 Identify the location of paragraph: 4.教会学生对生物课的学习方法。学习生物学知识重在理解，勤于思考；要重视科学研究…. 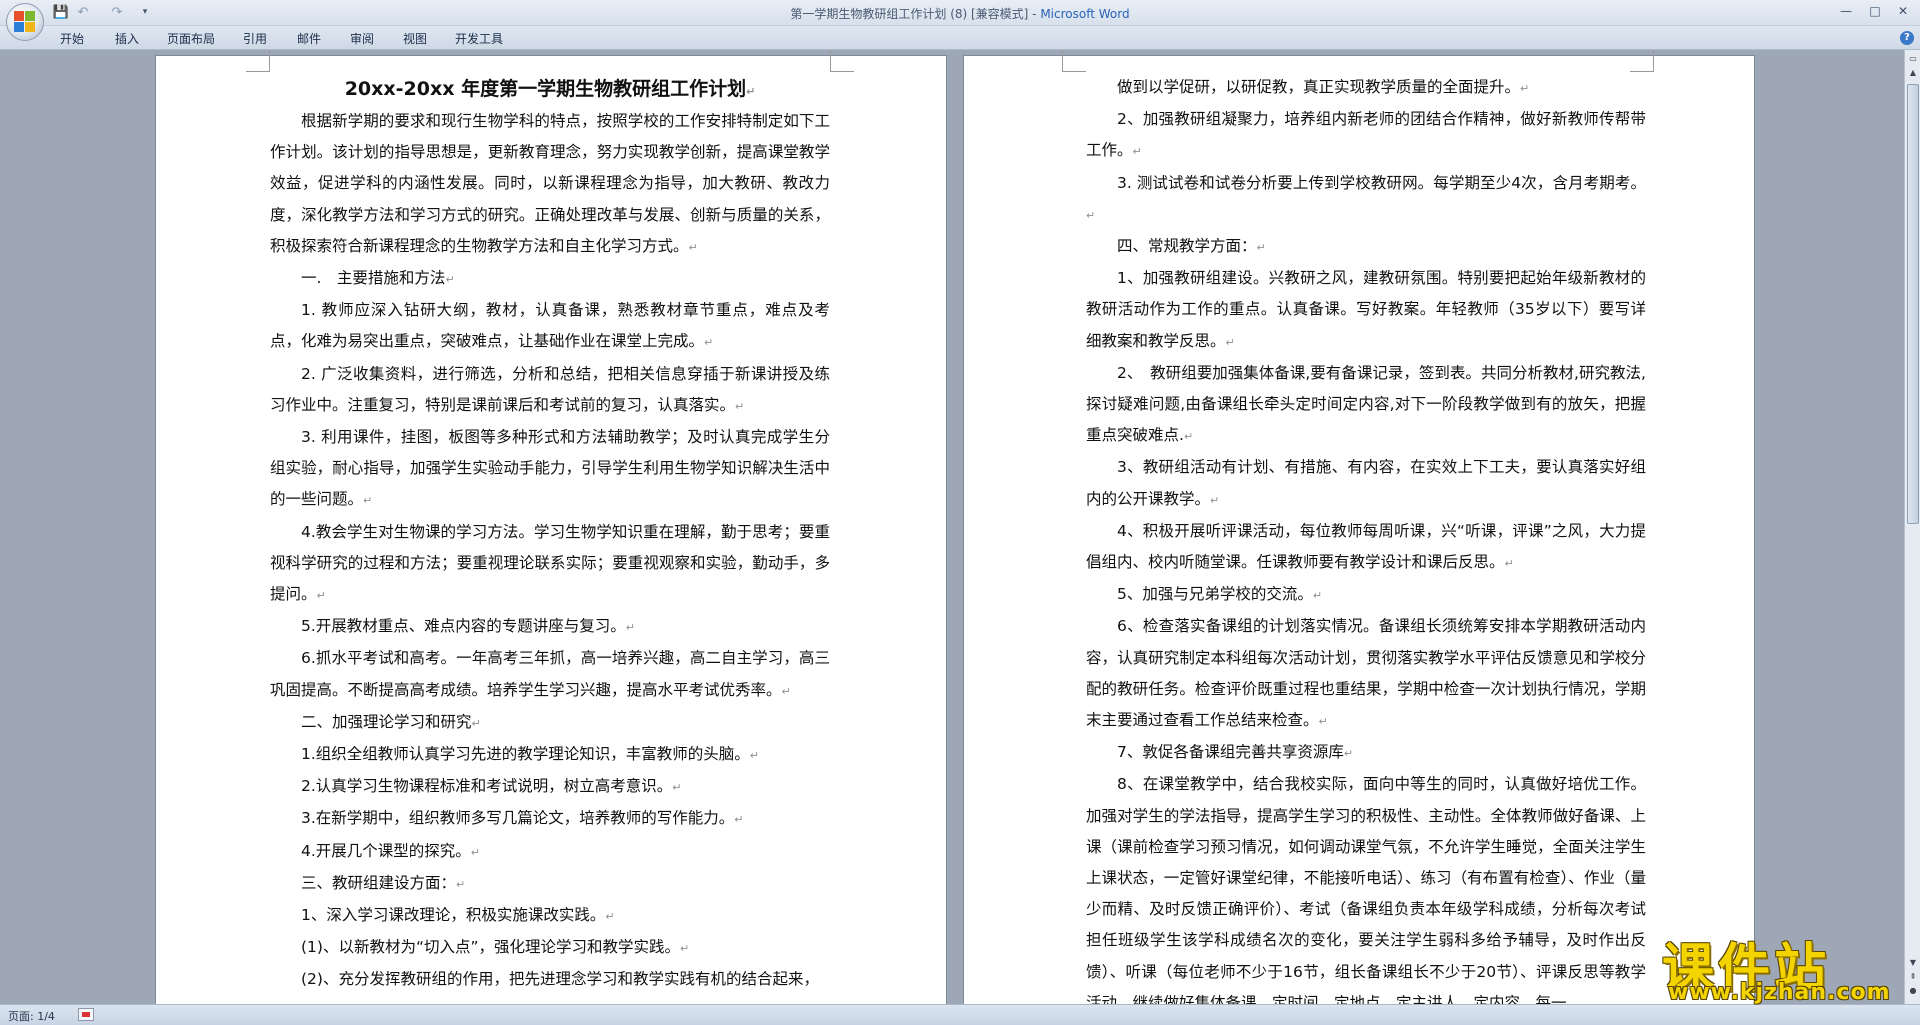
(550, 564).